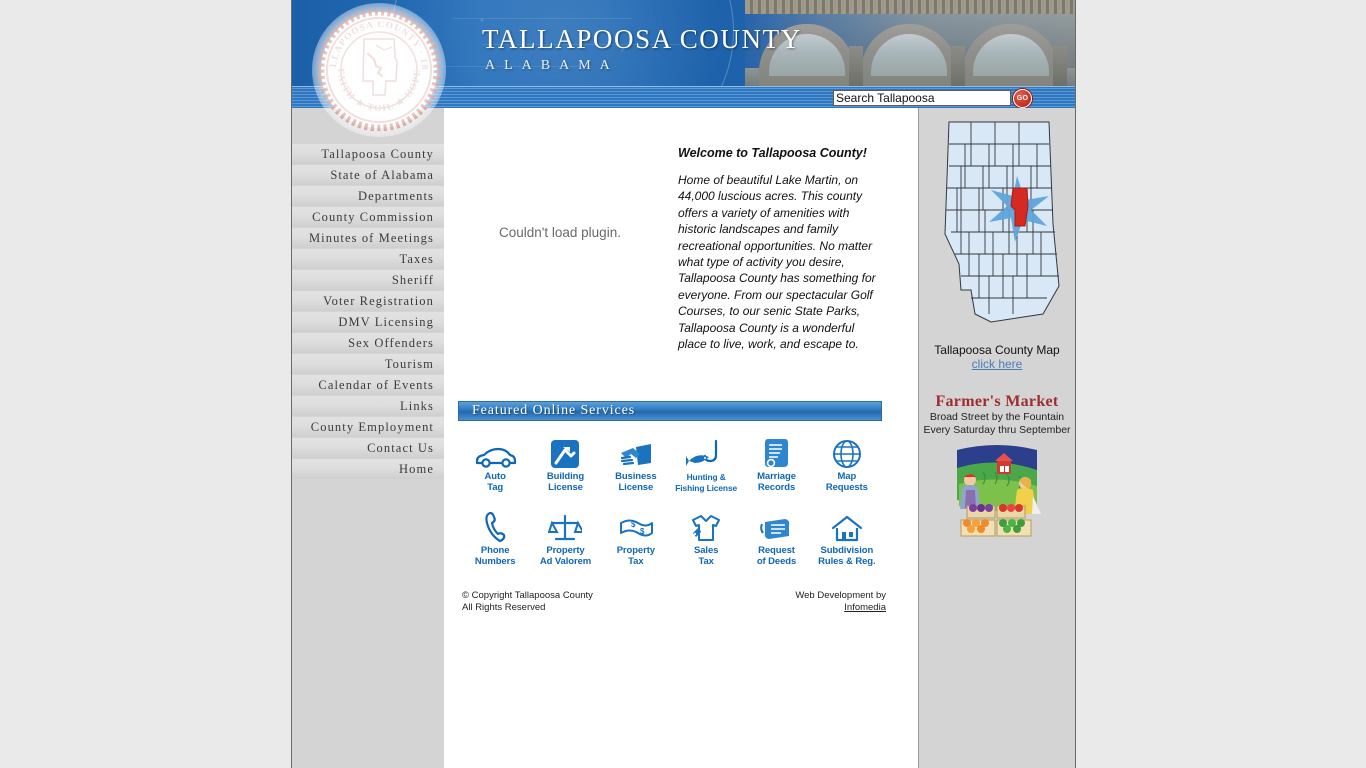 This screenshot has width=1366, height=768. What do you see at coordinates (560, 232) in the screenshot?
I see `plugin-placeholder: Couldn't load plugin.` at bounding box center [560, 232].